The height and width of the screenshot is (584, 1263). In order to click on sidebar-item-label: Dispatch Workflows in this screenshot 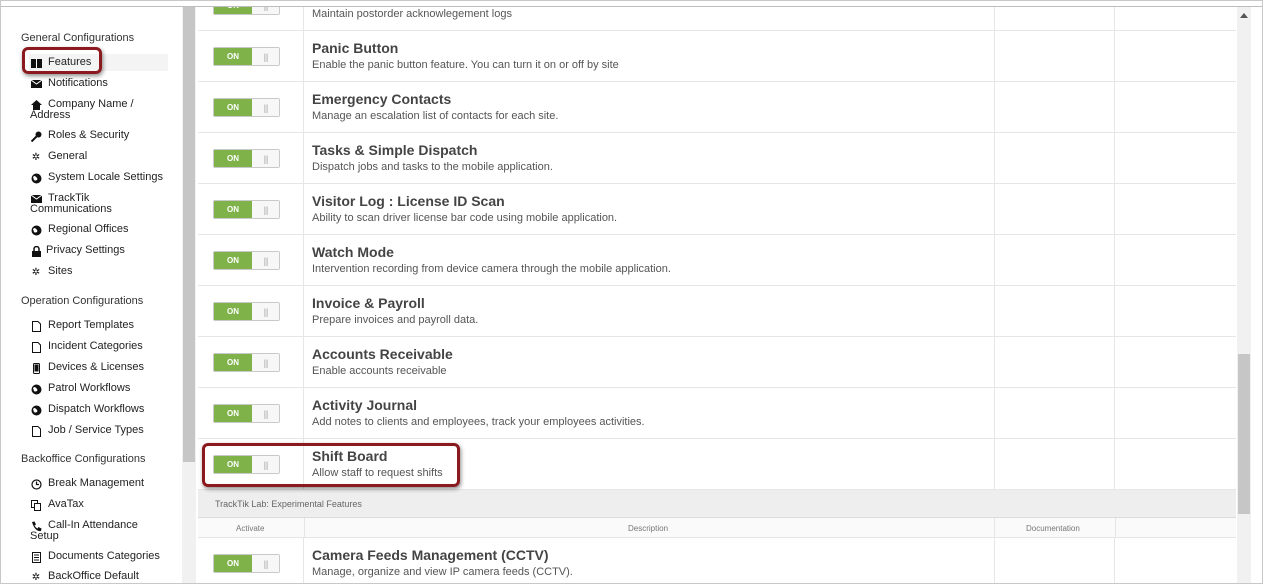, I will do `click(96, 409)`.